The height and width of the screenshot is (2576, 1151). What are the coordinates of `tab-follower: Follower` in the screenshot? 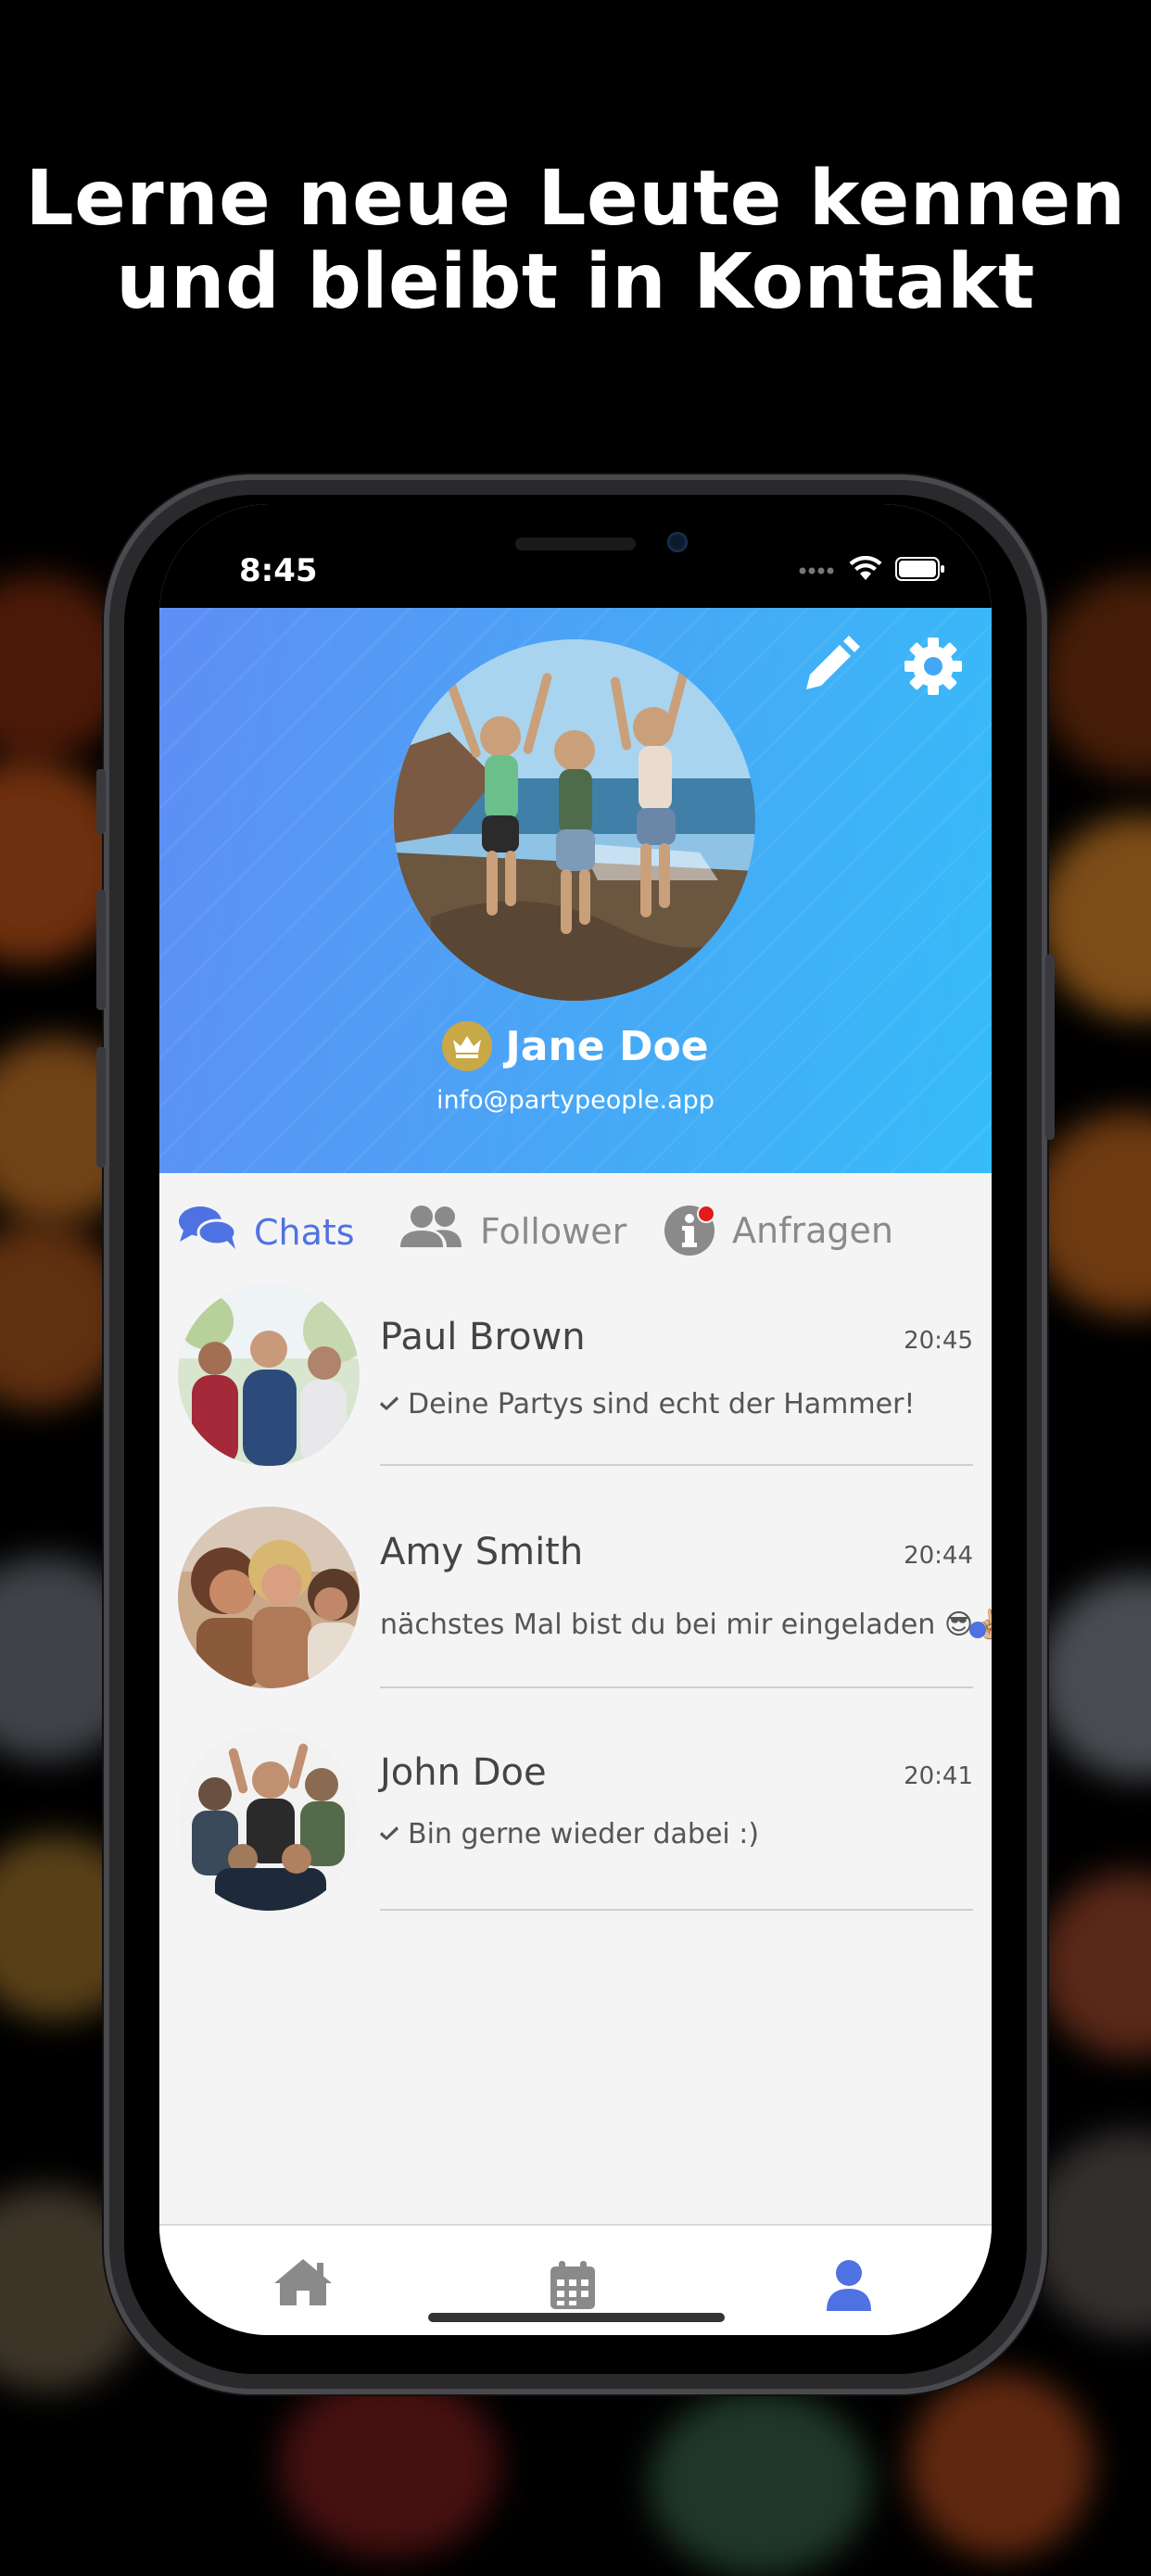 It's located at (512, 1231).